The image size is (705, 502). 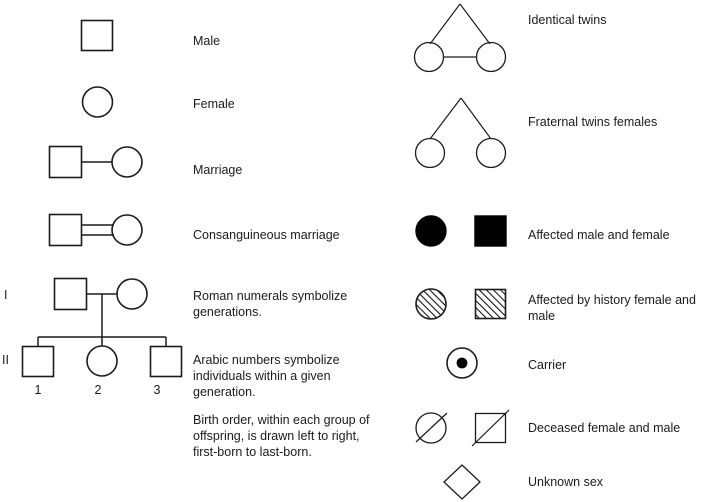 What do you see at coordinates (38, 390) in the screenshot?
I see `individual-number-1: 1` at bounding box center [38, 390].